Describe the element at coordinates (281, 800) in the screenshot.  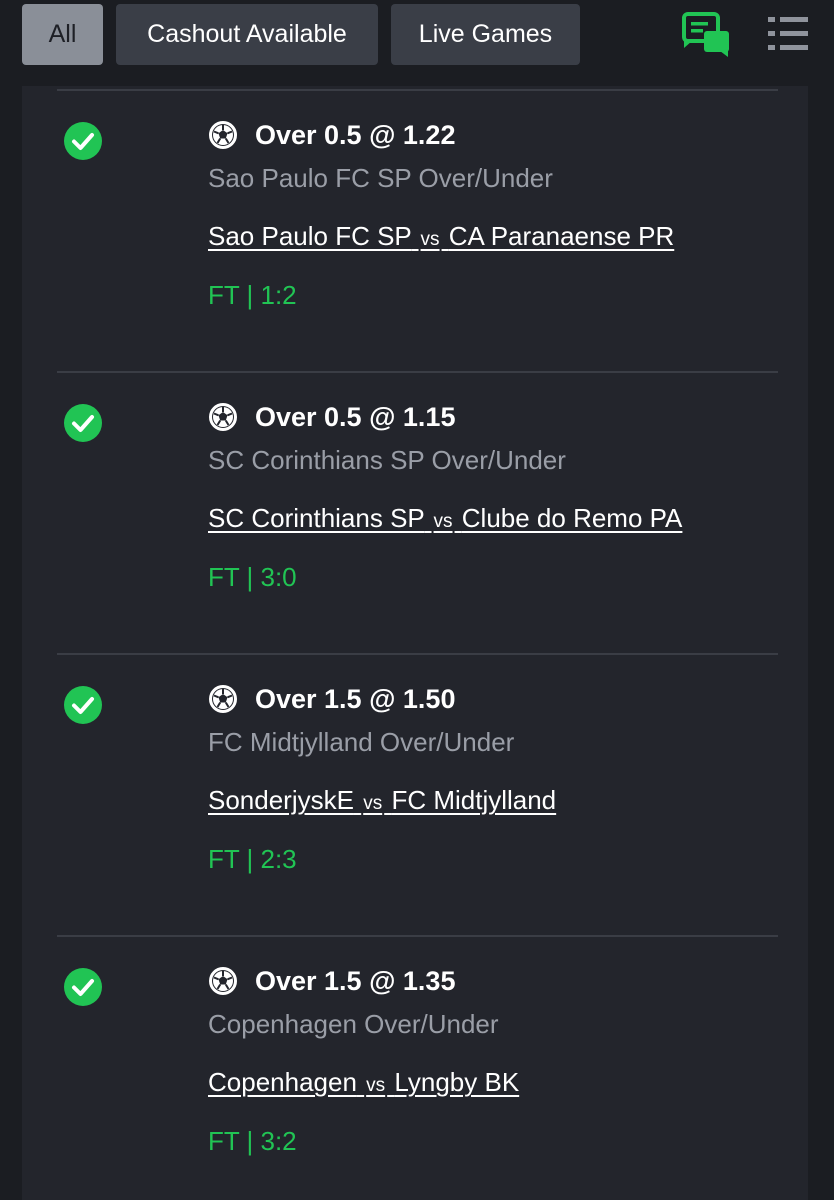
I see `home-team: SonderjyskE` at that location.